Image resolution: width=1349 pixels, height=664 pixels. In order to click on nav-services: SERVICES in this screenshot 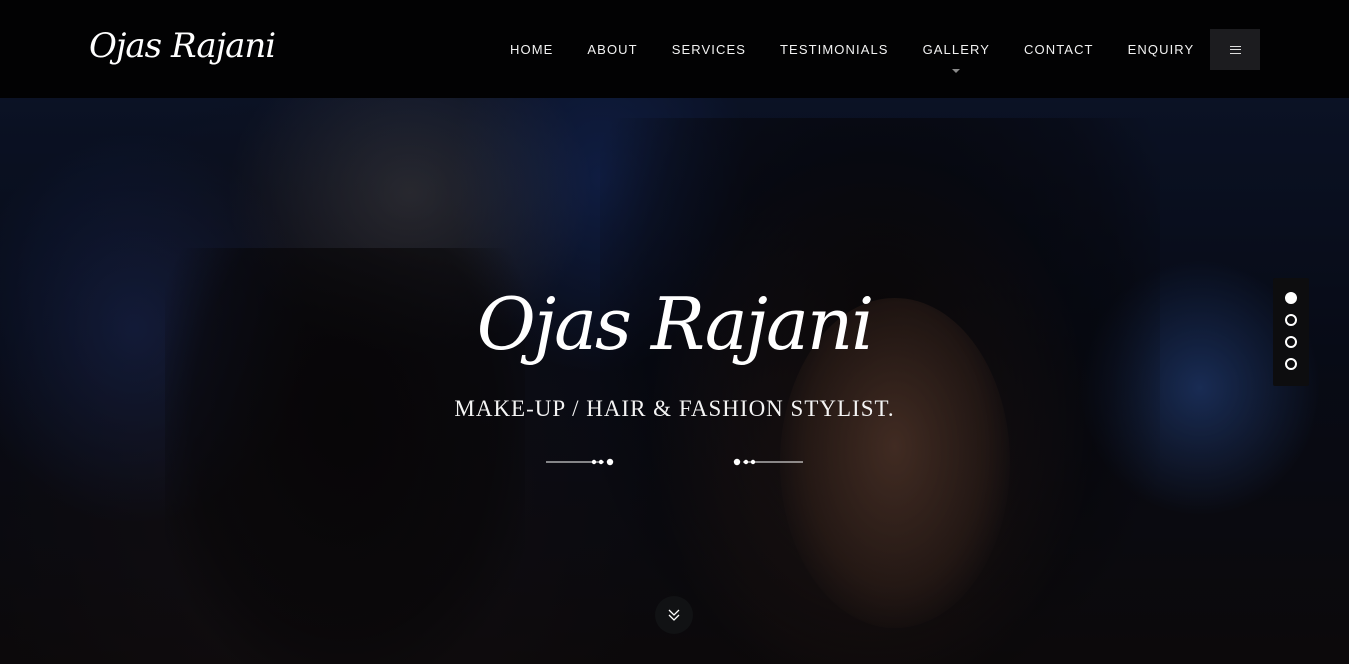, I will do `click(709, 49)`.